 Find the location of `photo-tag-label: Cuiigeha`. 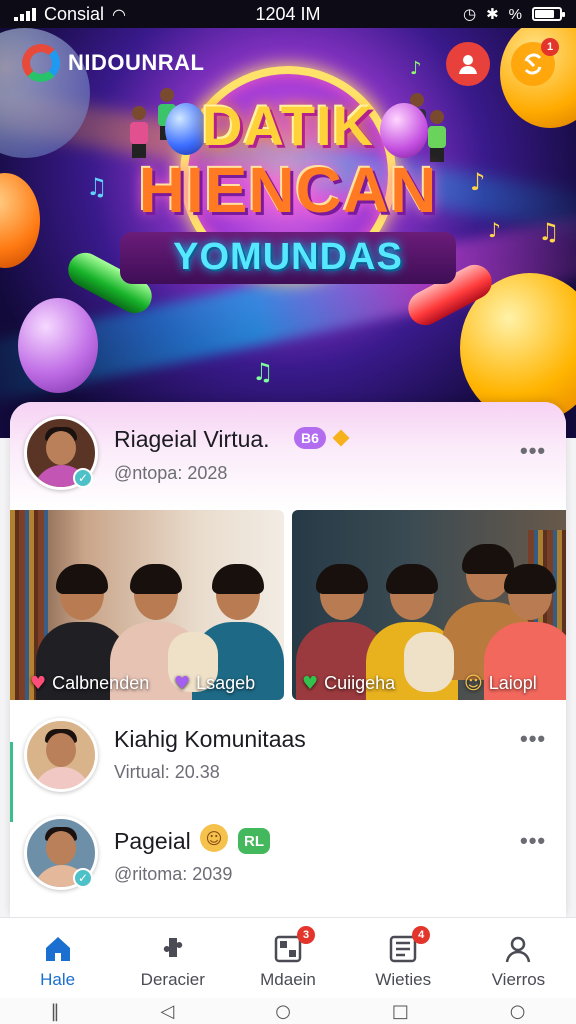

photo-tag-label: Cuiigeha is located at coordinates (360, 683).